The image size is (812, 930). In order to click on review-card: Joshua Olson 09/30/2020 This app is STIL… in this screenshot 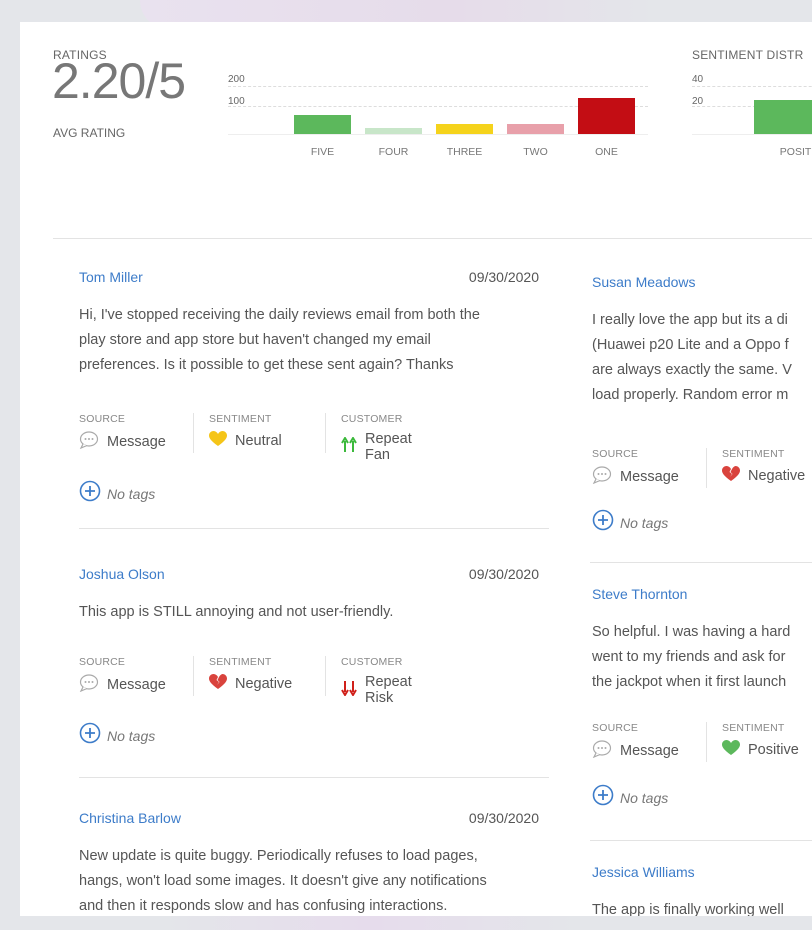, I will do `click(309, 666)`.